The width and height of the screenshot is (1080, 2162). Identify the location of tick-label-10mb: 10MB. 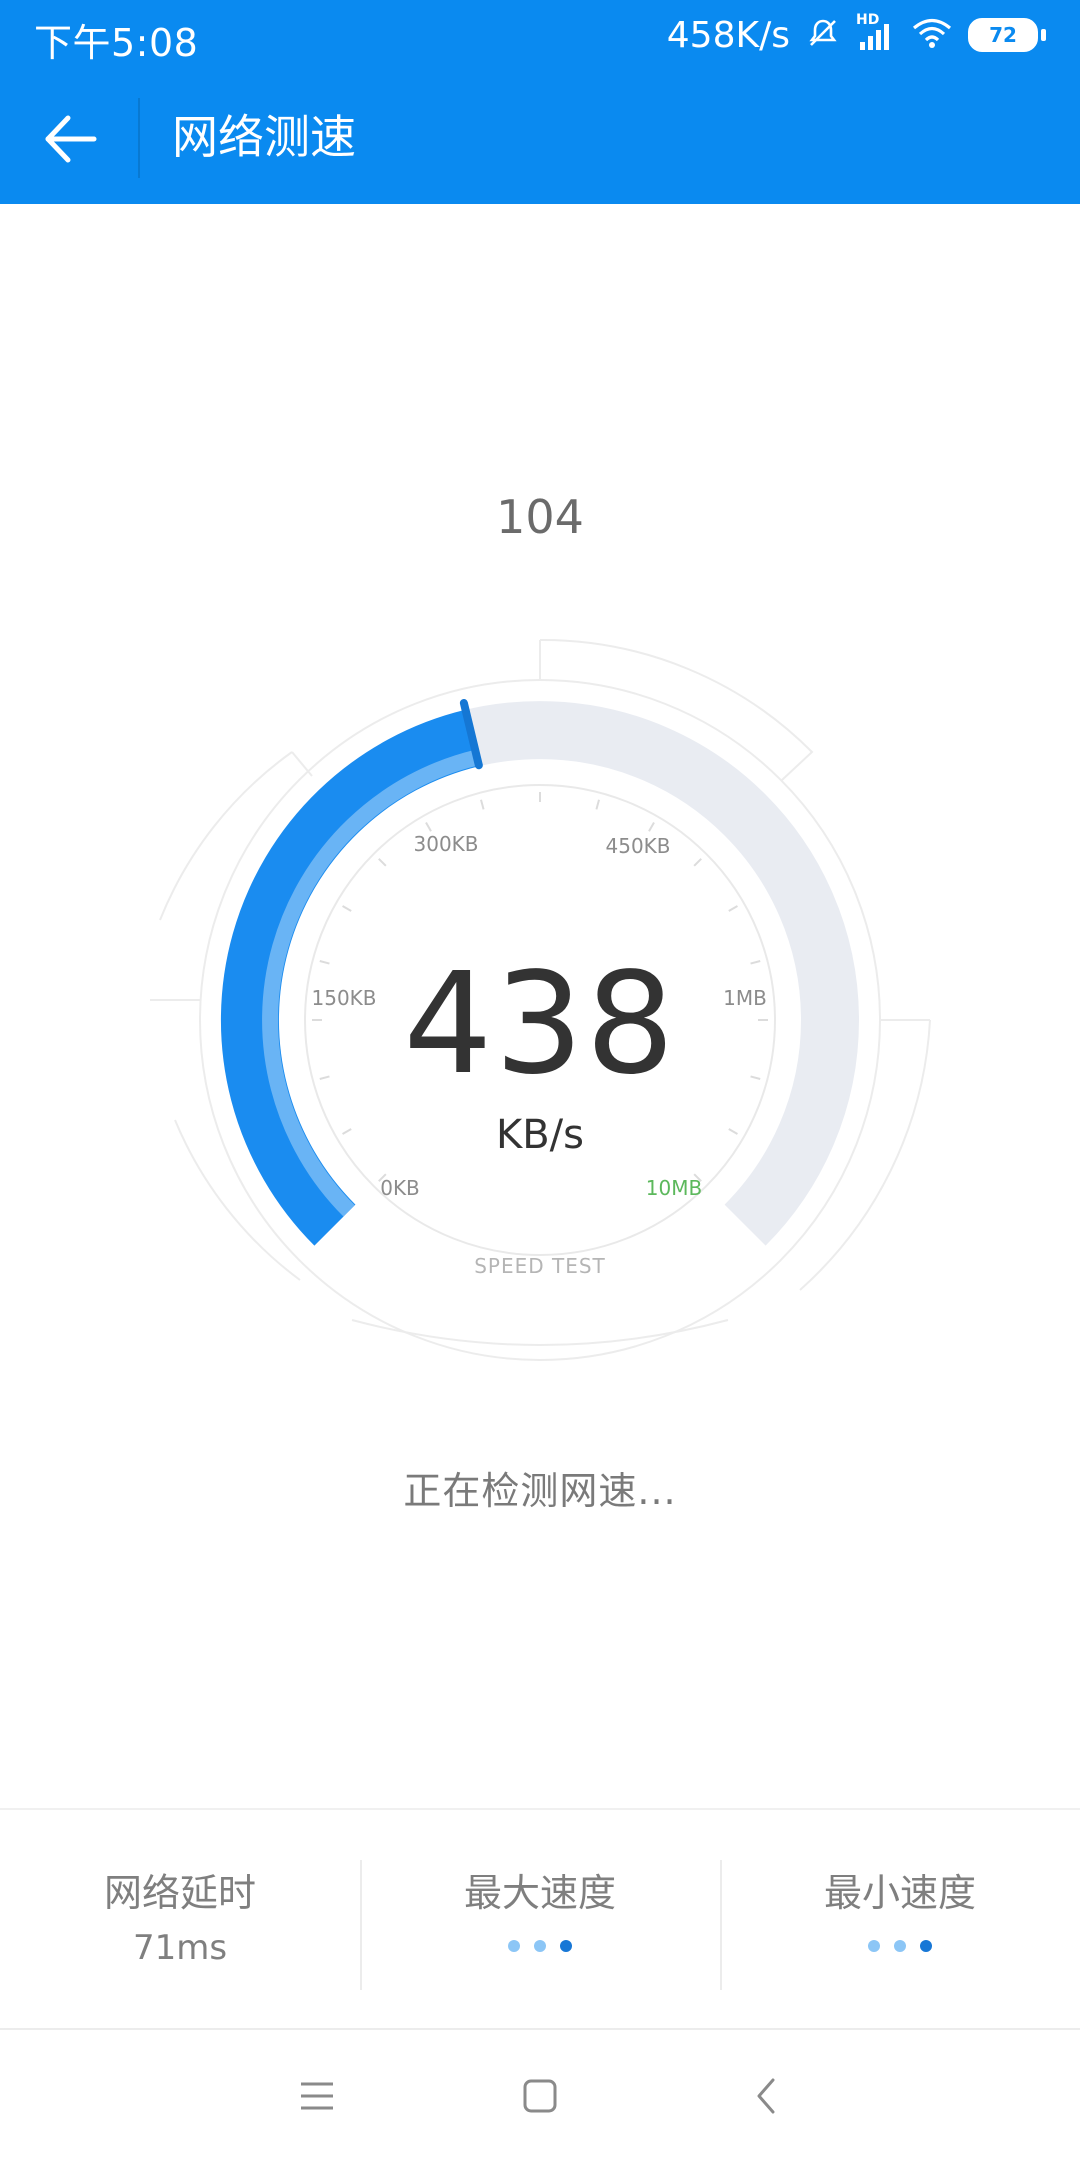
(674, 1188).